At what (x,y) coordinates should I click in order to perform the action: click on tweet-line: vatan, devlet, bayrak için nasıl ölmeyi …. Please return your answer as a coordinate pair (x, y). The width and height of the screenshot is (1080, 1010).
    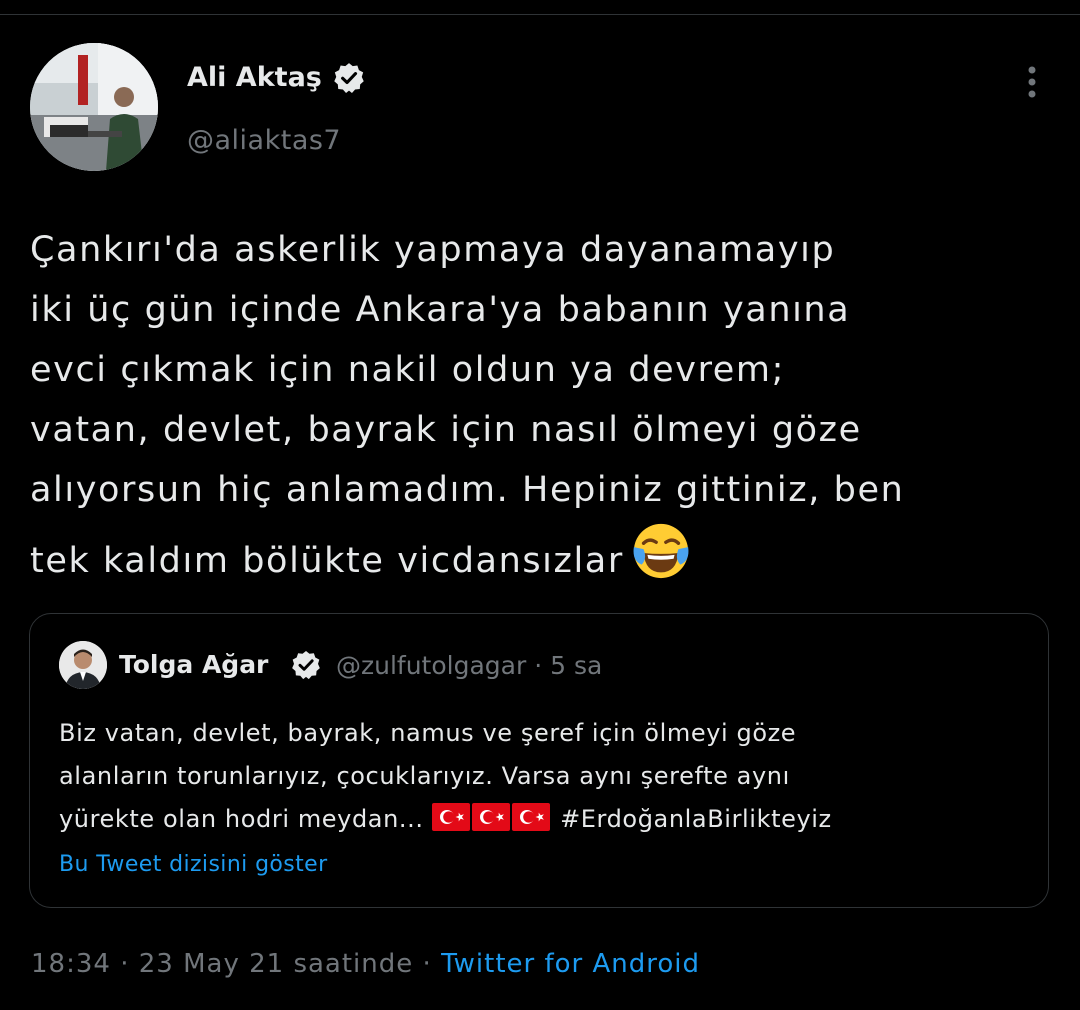
    Looking at the image, I should click on (446, 430).